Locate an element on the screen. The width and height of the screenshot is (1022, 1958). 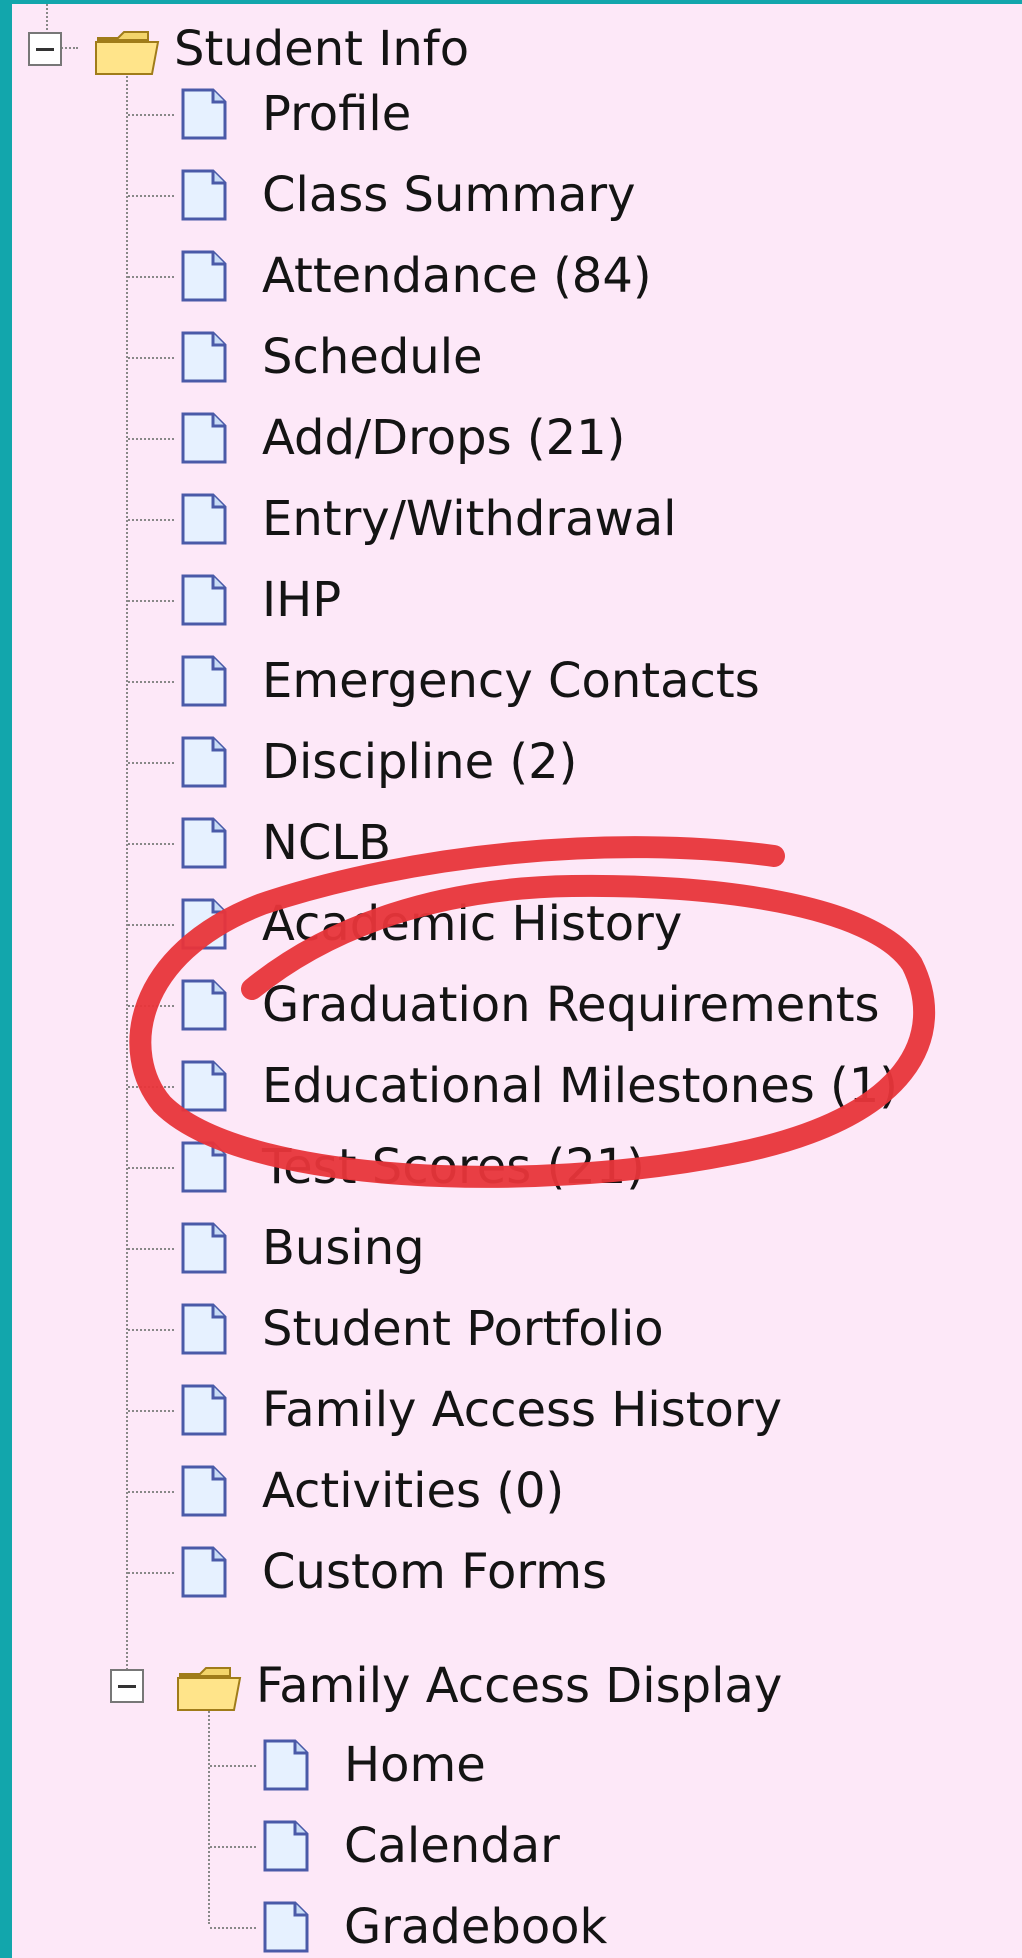
tree-item-student-portfolio: Student Portfolio is located at coordinates (463, 1329).